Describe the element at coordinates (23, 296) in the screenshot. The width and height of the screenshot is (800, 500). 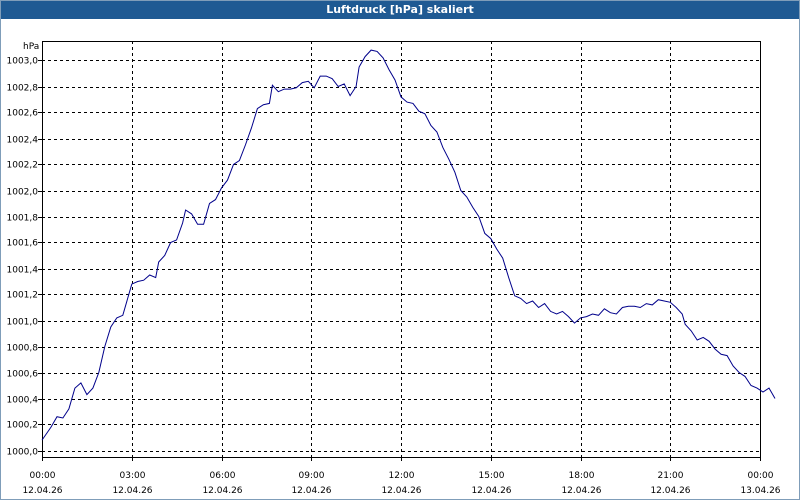
I see `y-tick-label: 1001,2` at that location.